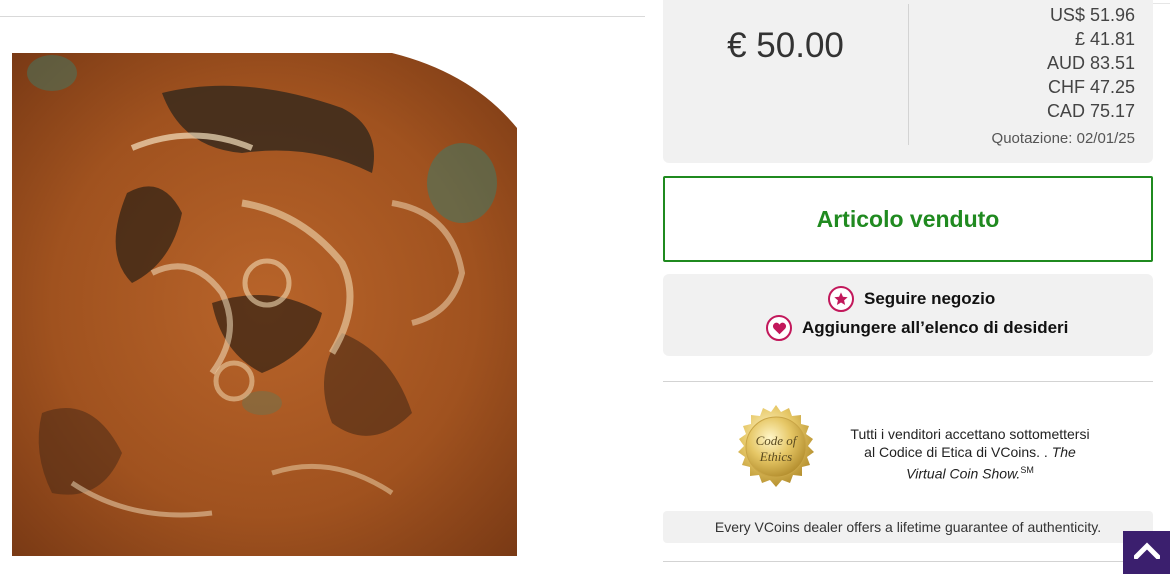  Describe the element at coordinates (1090, 63) in the screenshot. I see `conversion-aud: AUD 83.51` at that location.